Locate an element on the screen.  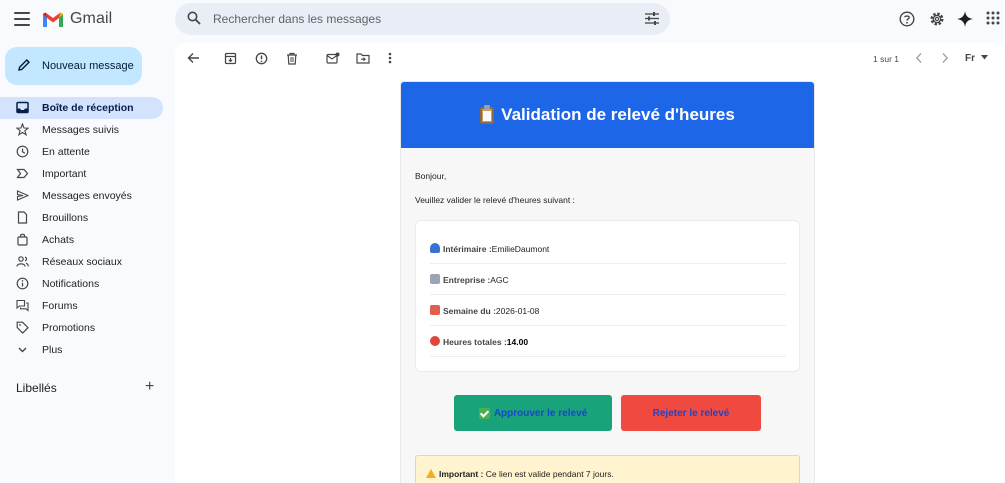
apps-grid-icon is located at coordinates (993, 18).